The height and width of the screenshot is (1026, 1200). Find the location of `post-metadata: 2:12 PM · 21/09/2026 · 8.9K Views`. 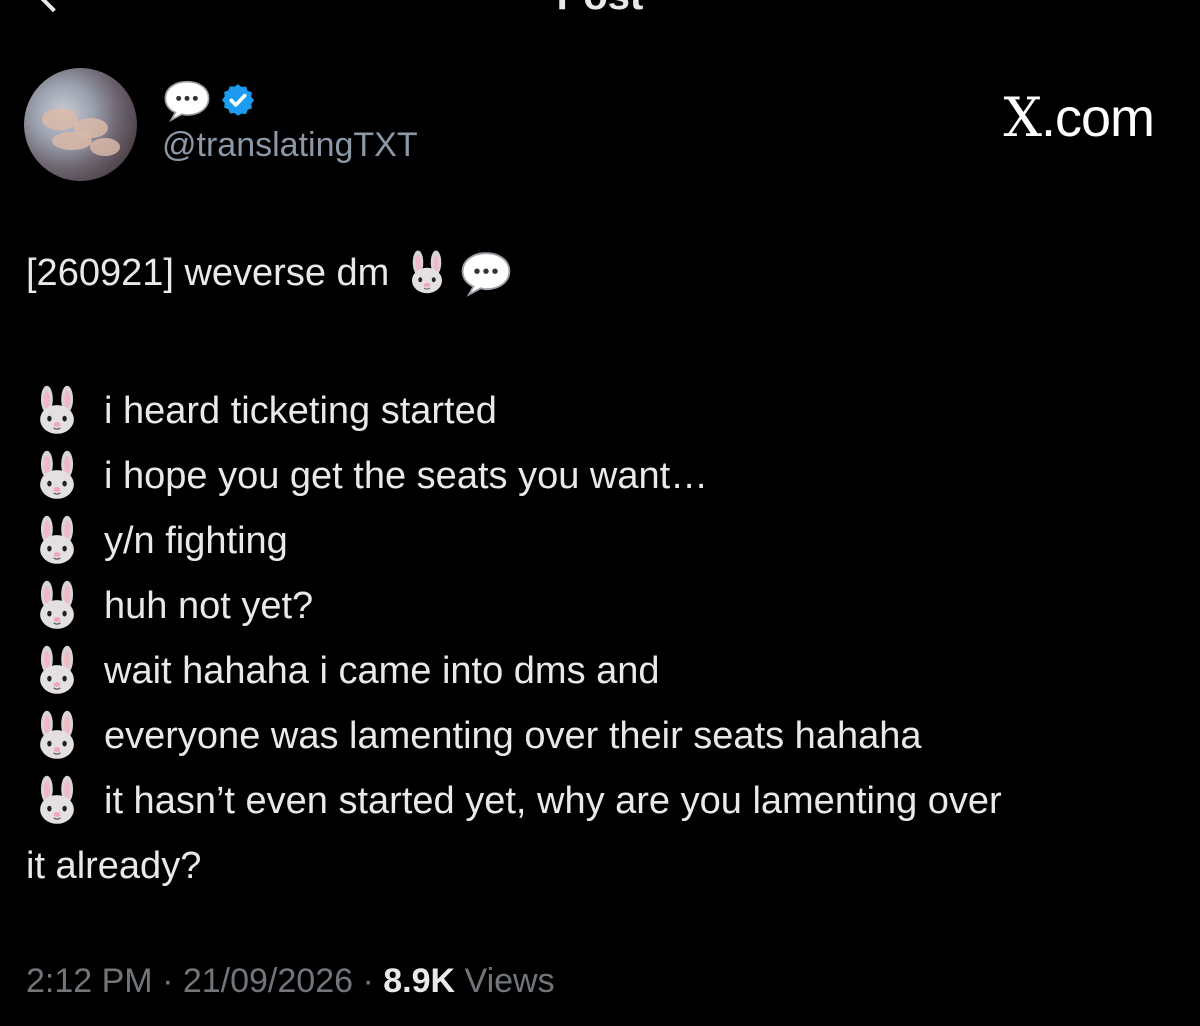

post-metadata: 2:12 PM · 21/09/2026 · 8.9K Views is located at coordinates (290, 981).